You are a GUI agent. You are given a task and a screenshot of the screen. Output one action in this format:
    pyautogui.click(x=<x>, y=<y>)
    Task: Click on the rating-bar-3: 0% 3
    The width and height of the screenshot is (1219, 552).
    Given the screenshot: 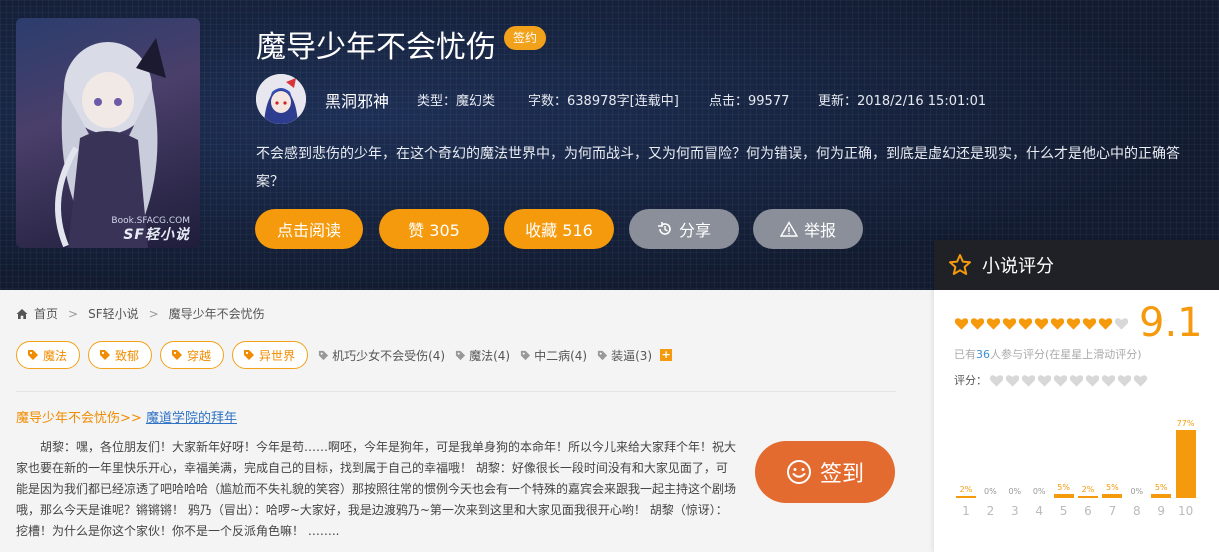 What is the action you would take?
    pyautogui.click(x=1015, y=464)
    